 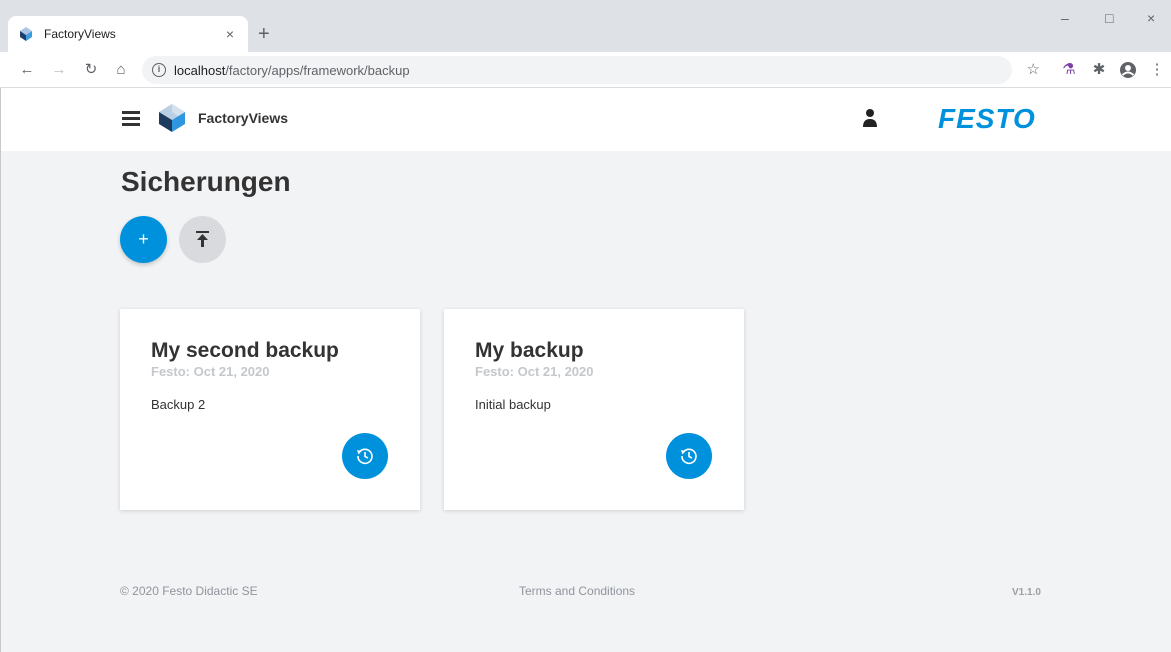 I want to click on add-backup-button: +, so click(x=143, y=239).